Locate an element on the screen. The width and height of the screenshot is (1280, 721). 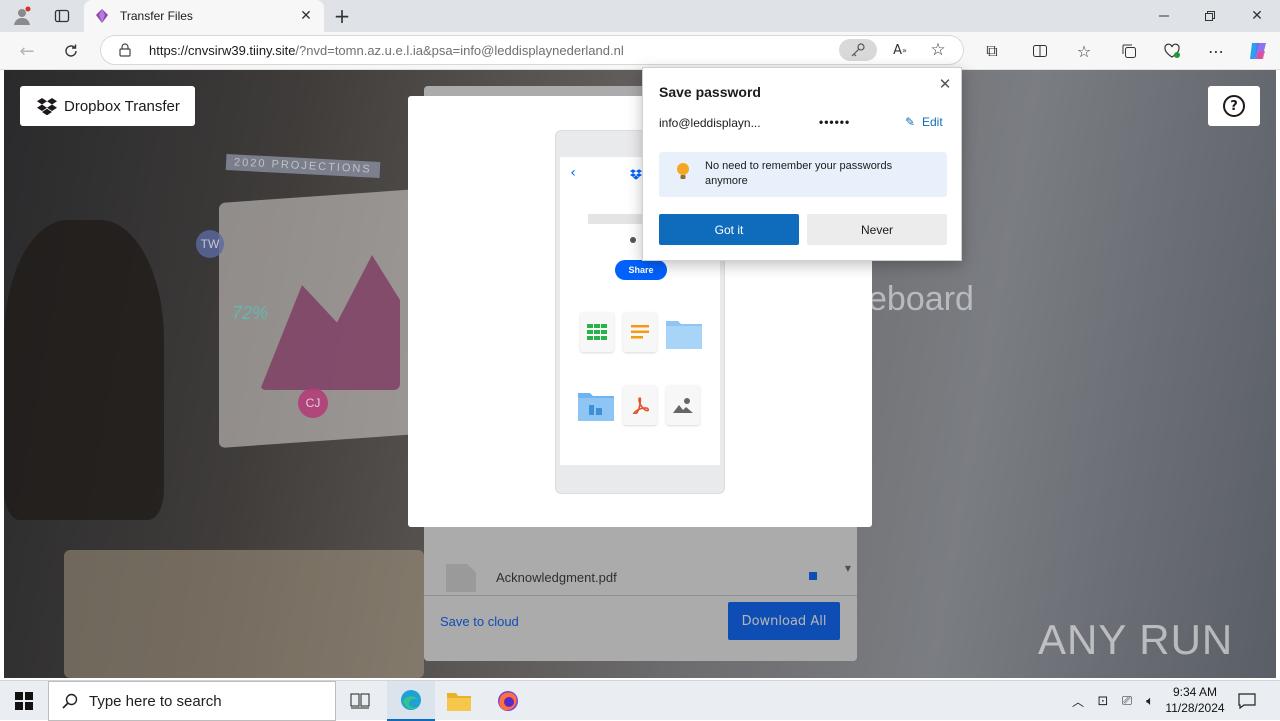
background-notebook is located at coordinates (244, 614).